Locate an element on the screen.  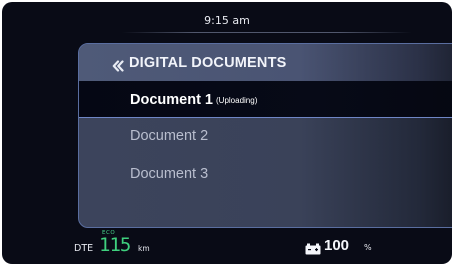
range-unit: km is located at coordinates (144, 248).